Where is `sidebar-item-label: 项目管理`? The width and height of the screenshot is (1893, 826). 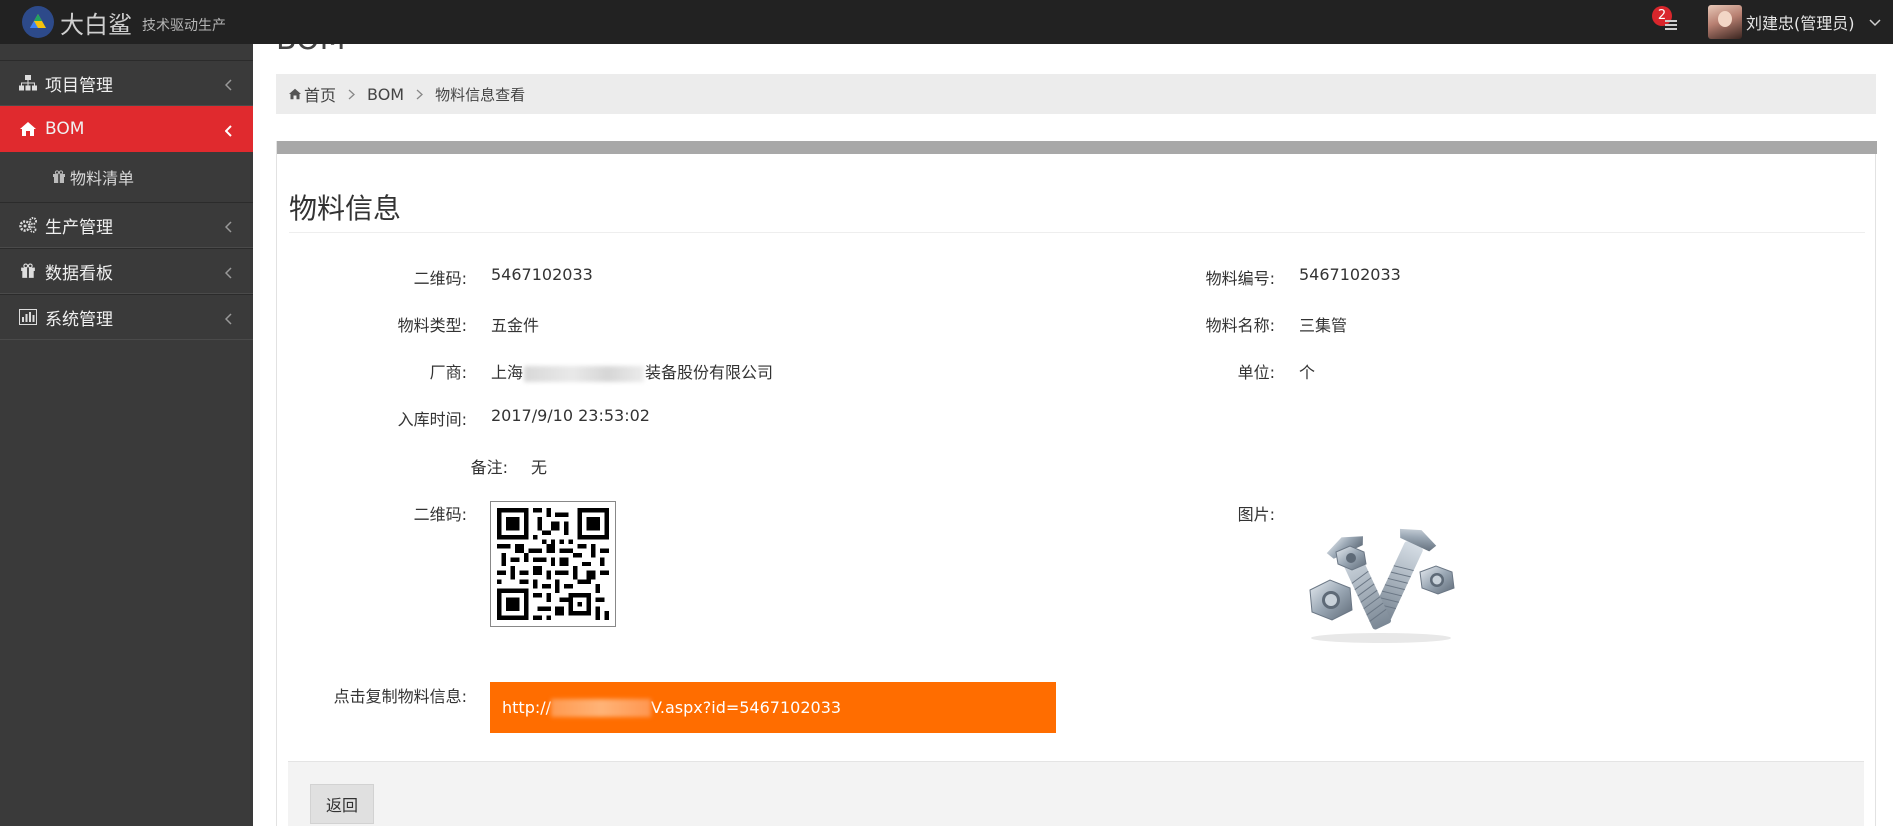 sidebar-item-label: 项目管理 is located at coordinates (79, 85).